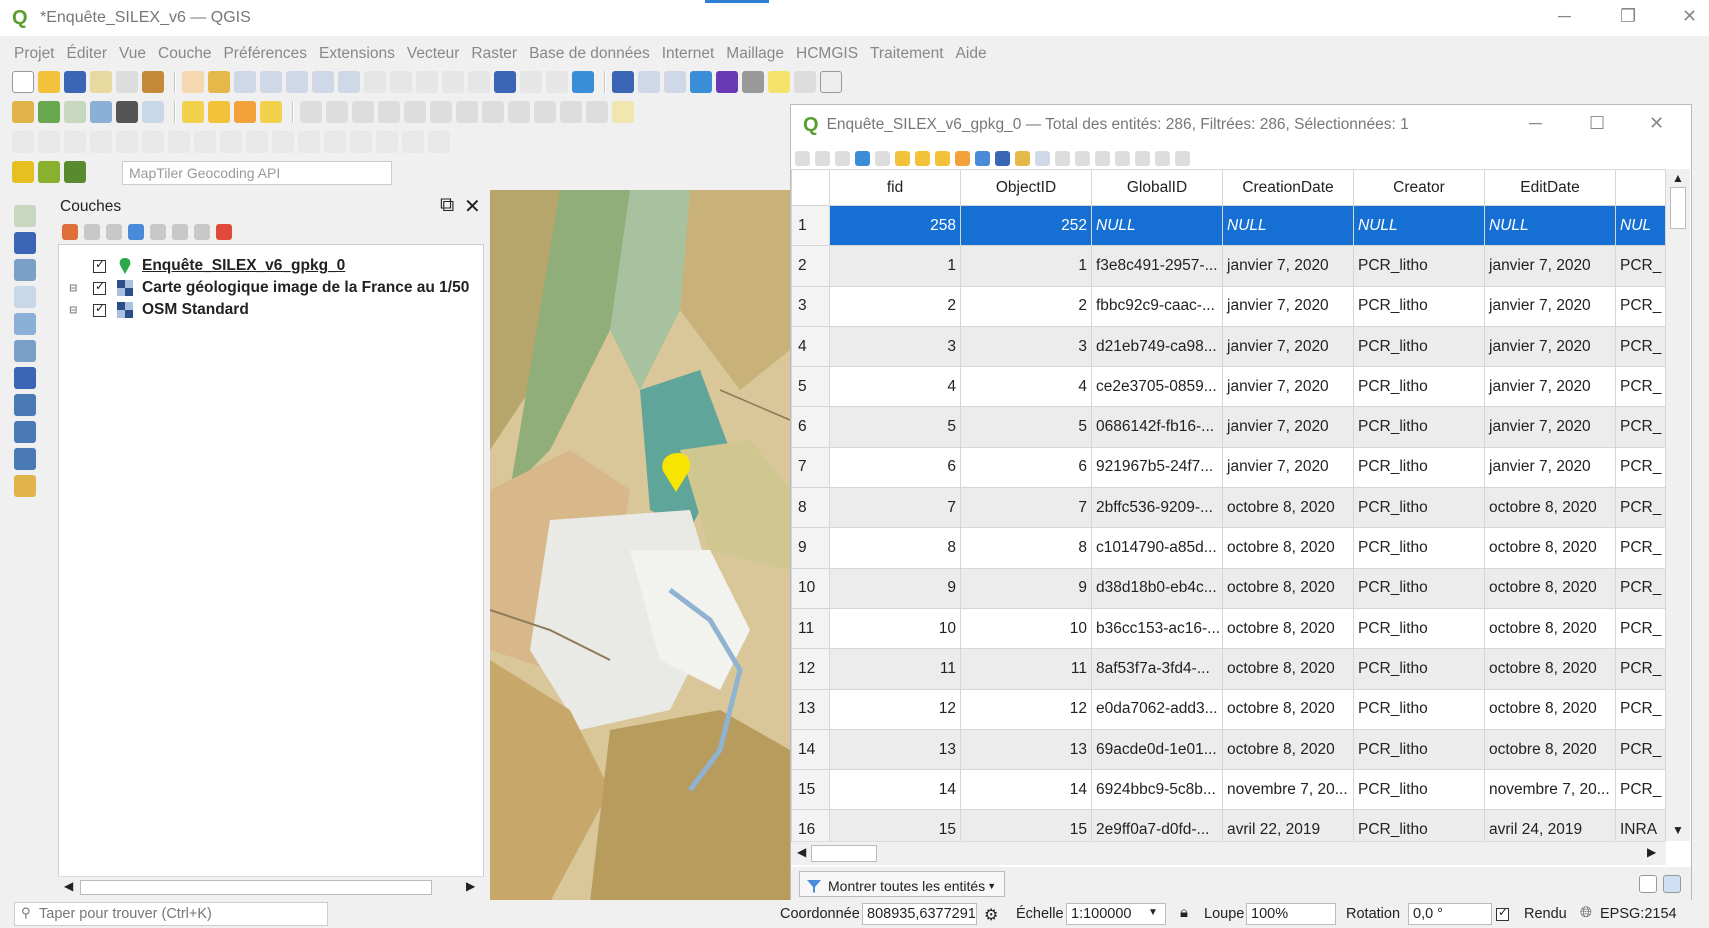  What do you see at coordinates (589, 54) in the screenshot?
I see `menu-base-de-donnees: Base de données` at bounding box center [589, 54].